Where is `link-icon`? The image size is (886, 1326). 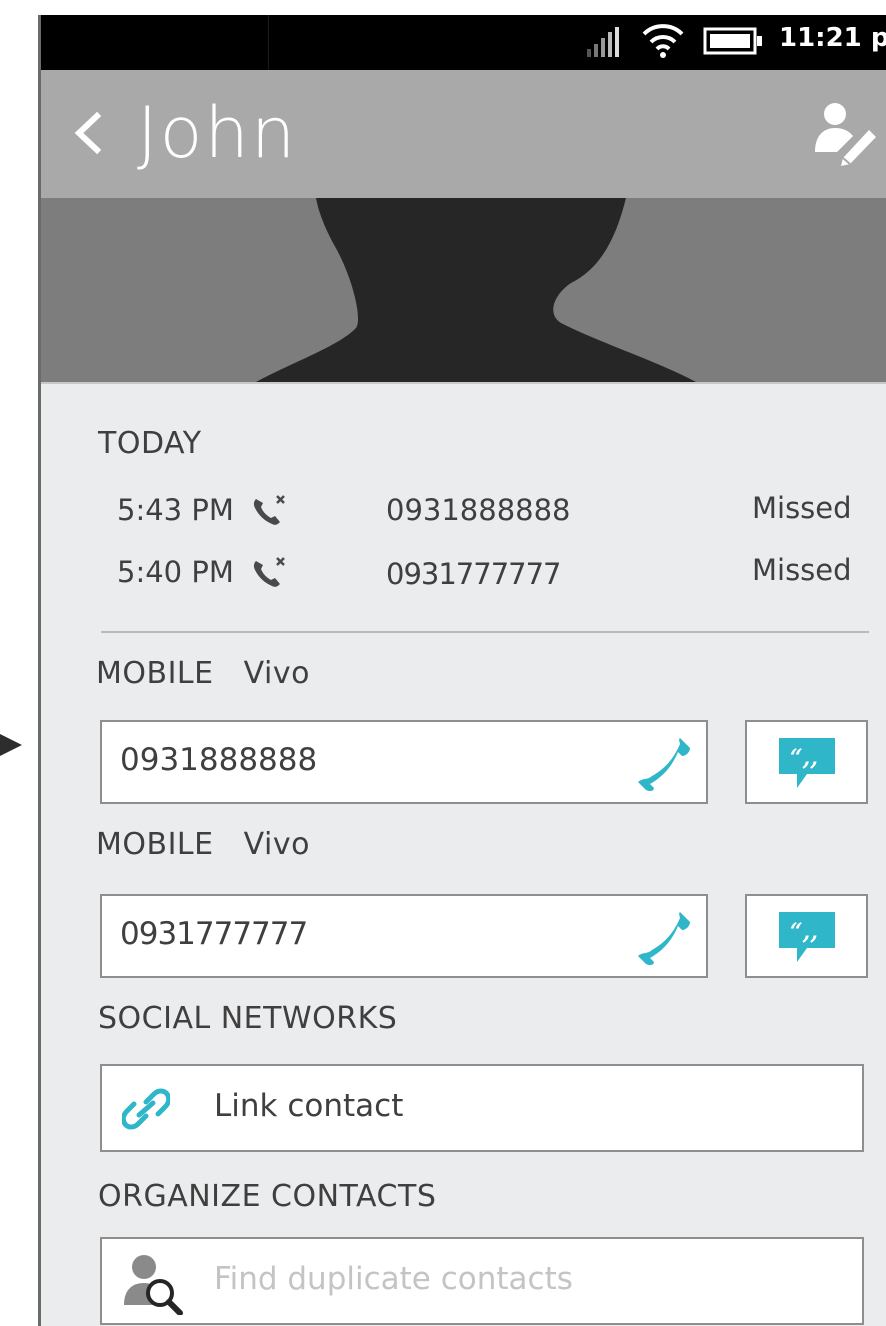 link-icon is located at coordinates (146, 1109).